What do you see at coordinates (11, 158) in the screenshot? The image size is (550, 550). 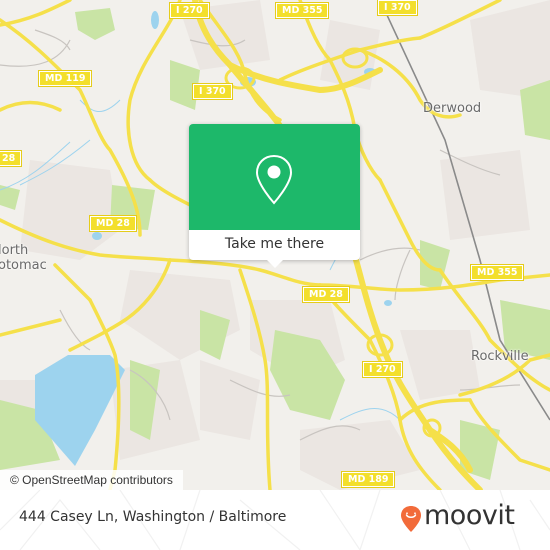 I see `road-shield-md28: 28` at bounding box center [11, 158].